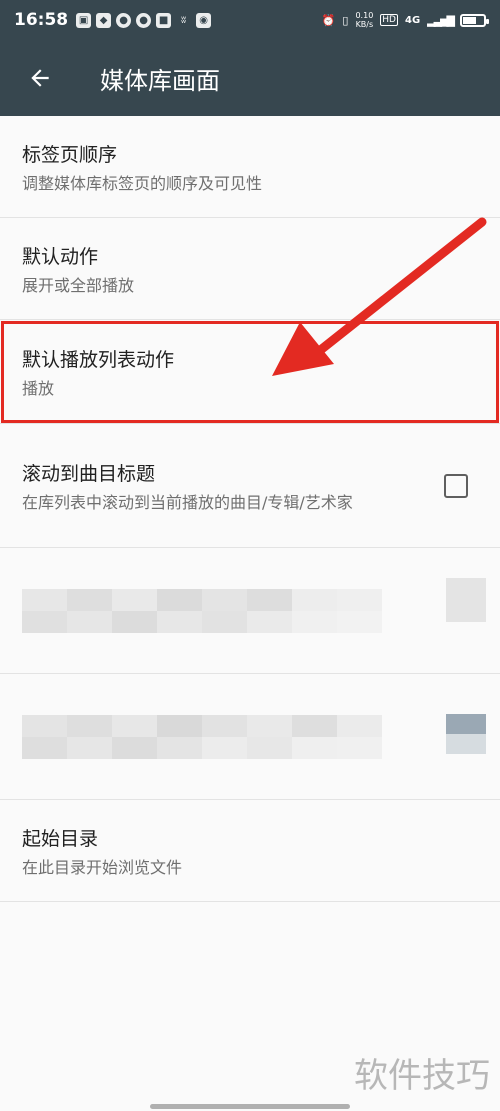 This screenshot has width=500, height=1111. I want to click on back-button, so click(40, 78).